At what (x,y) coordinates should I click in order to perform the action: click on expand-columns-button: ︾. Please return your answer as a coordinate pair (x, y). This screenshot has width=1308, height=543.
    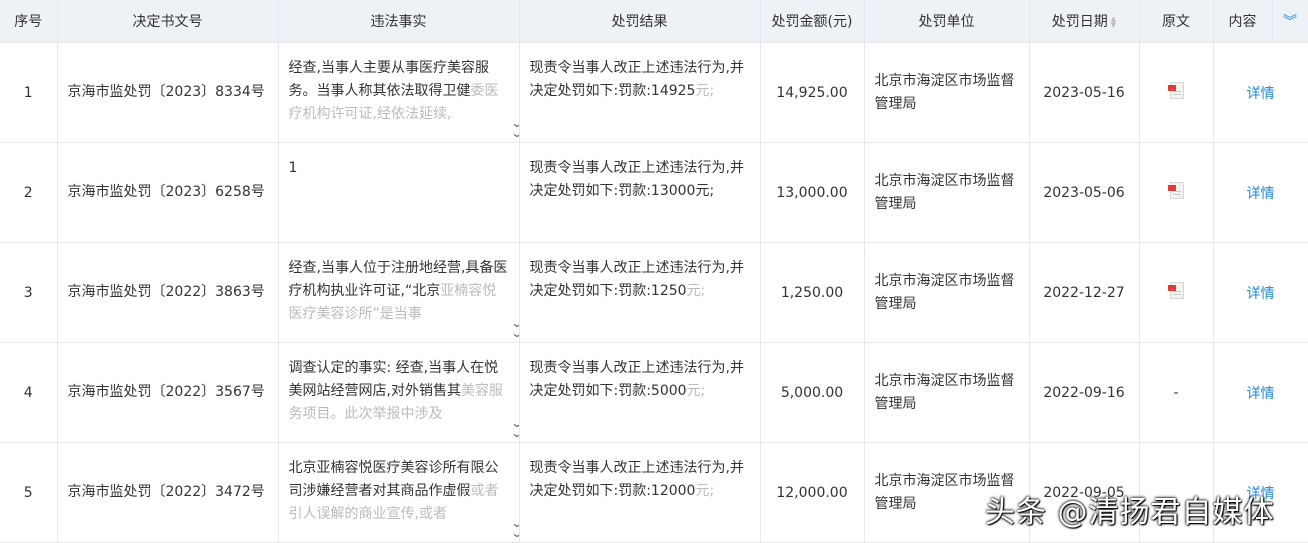
    Looking at the image, I should click on (1290, 21).